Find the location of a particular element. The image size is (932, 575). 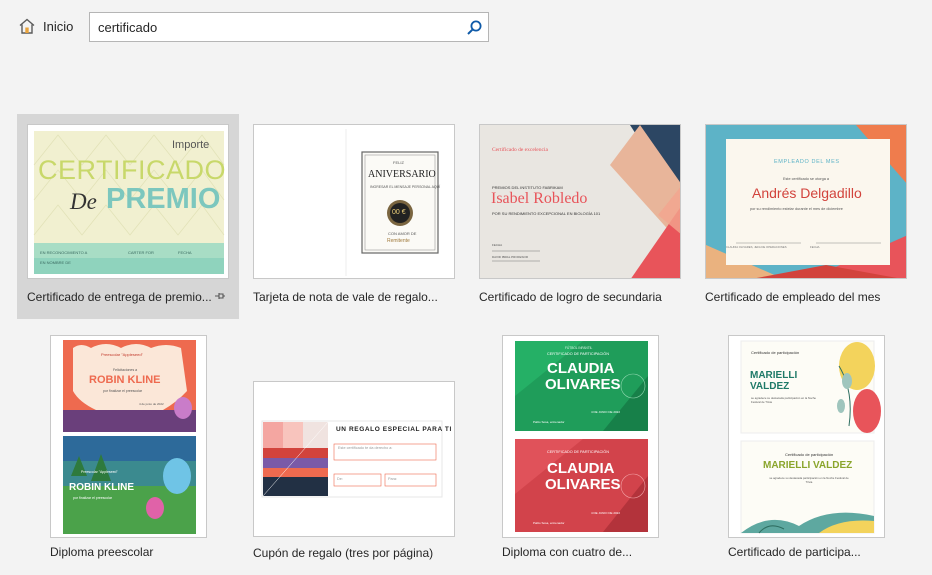

thumb-date: 4 DE JUNIO DE 2022 is located at coordinates (606, 412).